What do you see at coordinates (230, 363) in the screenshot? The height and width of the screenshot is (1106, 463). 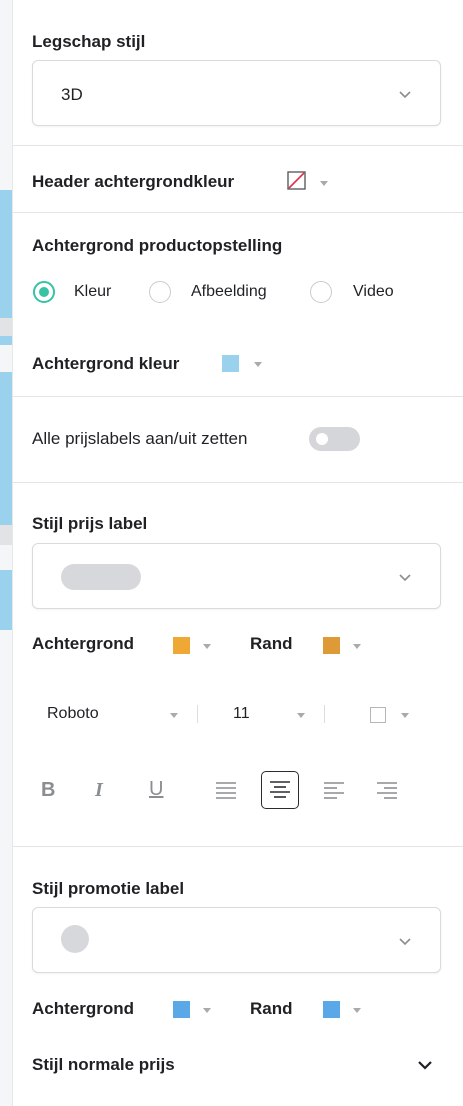 I see `background-color-swatch` at bounding box center [230, 363].